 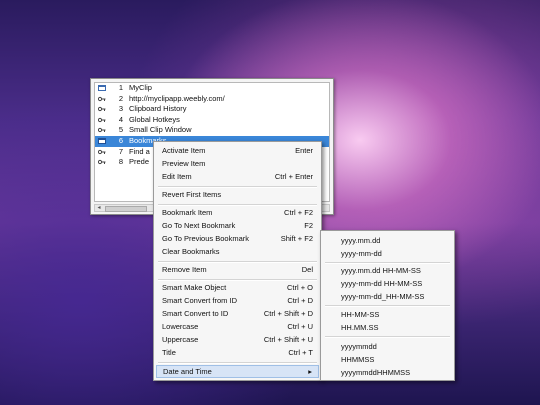 What do you see at coordinates (139, 151) in the screenshot?
I see `item-text: Find a` at bounding box center [139, 151].